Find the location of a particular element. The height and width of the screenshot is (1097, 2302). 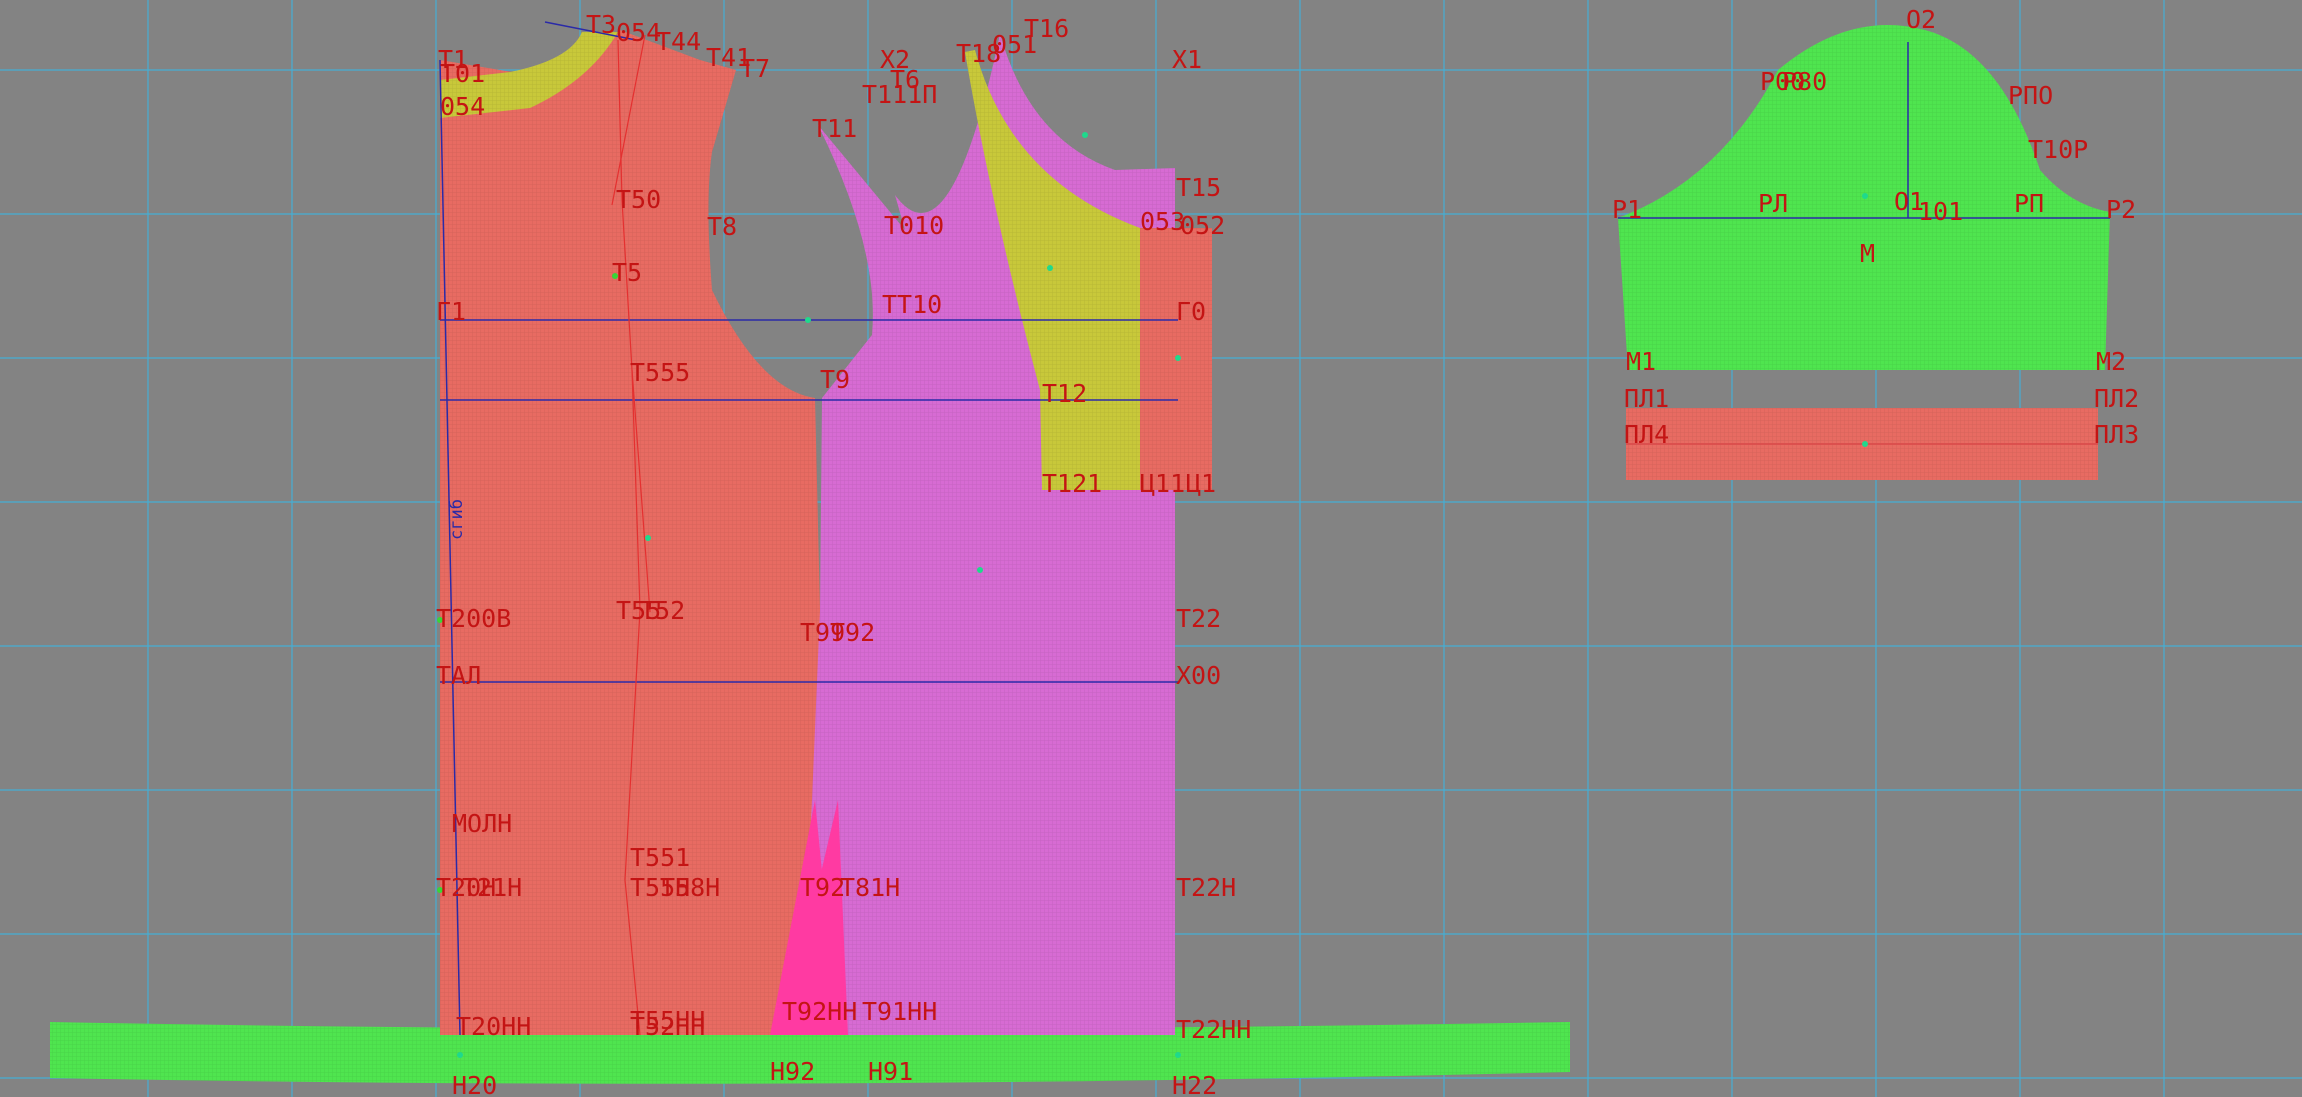

label-M: М is located at coordinates (1867, 253).